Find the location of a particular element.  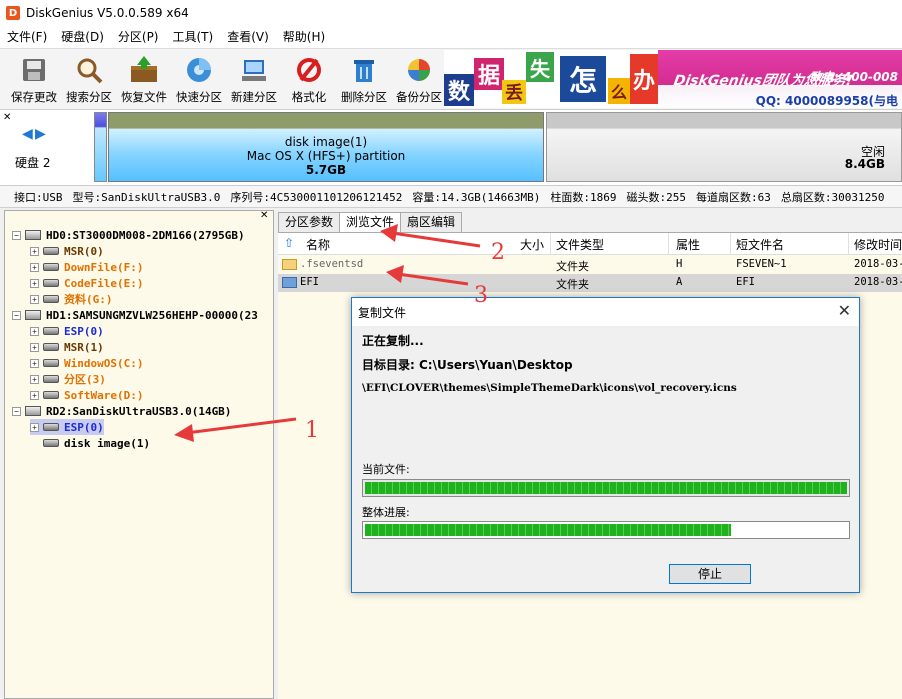

annotation-number-1: 1 is located at coordinates (312, 430).